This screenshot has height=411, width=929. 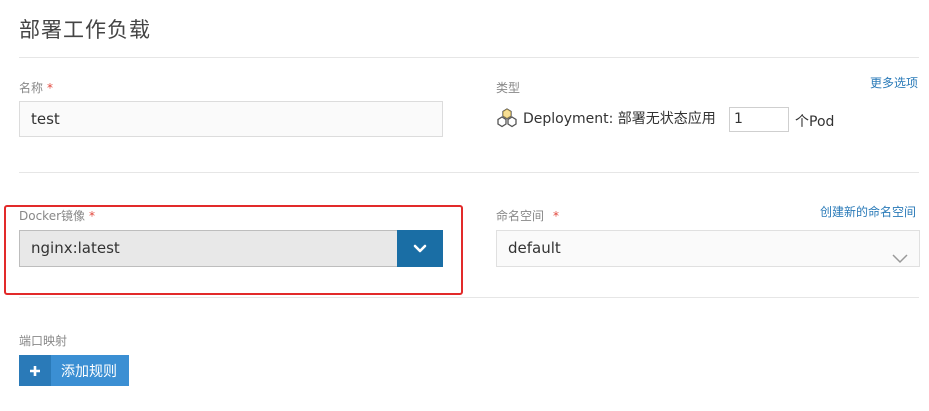 I want to click on port-mapping-label: 端口映射, so click(x=43, y=341).